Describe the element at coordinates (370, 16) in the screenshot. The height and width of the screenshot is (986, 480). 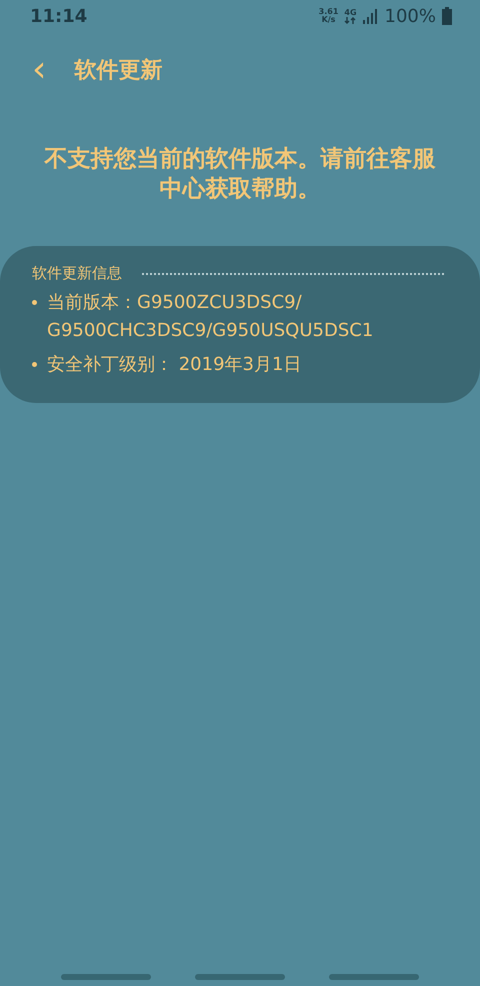
I see `signal-icon` at that location.